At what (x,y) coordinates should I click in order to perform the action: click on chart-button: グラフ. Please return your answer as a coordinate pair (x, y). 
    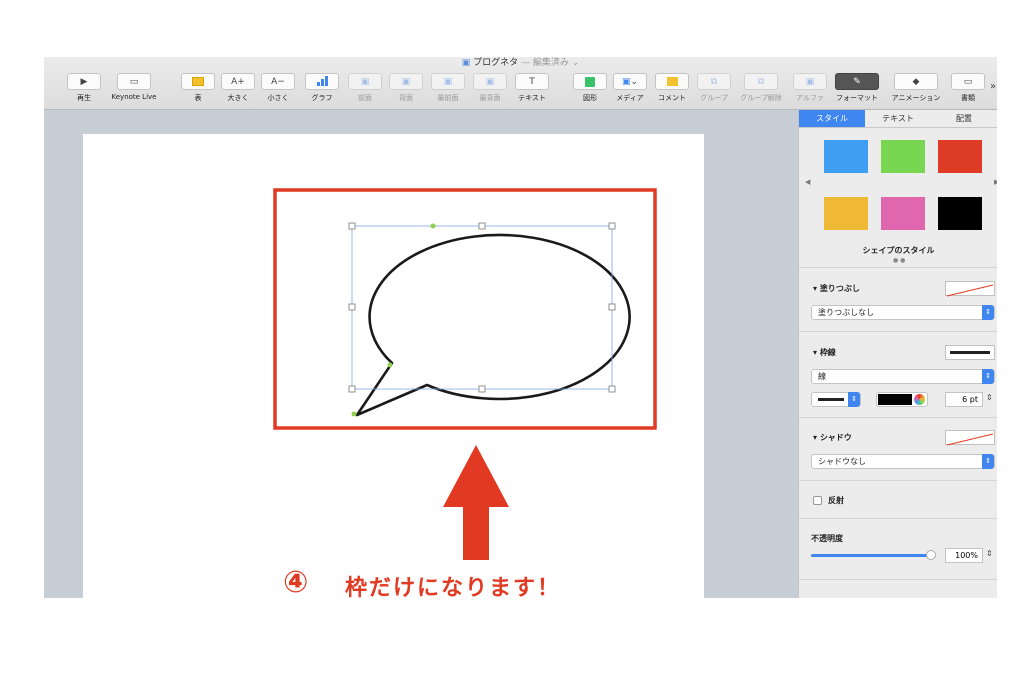
    Looking at the image, I should click on (322, 88).